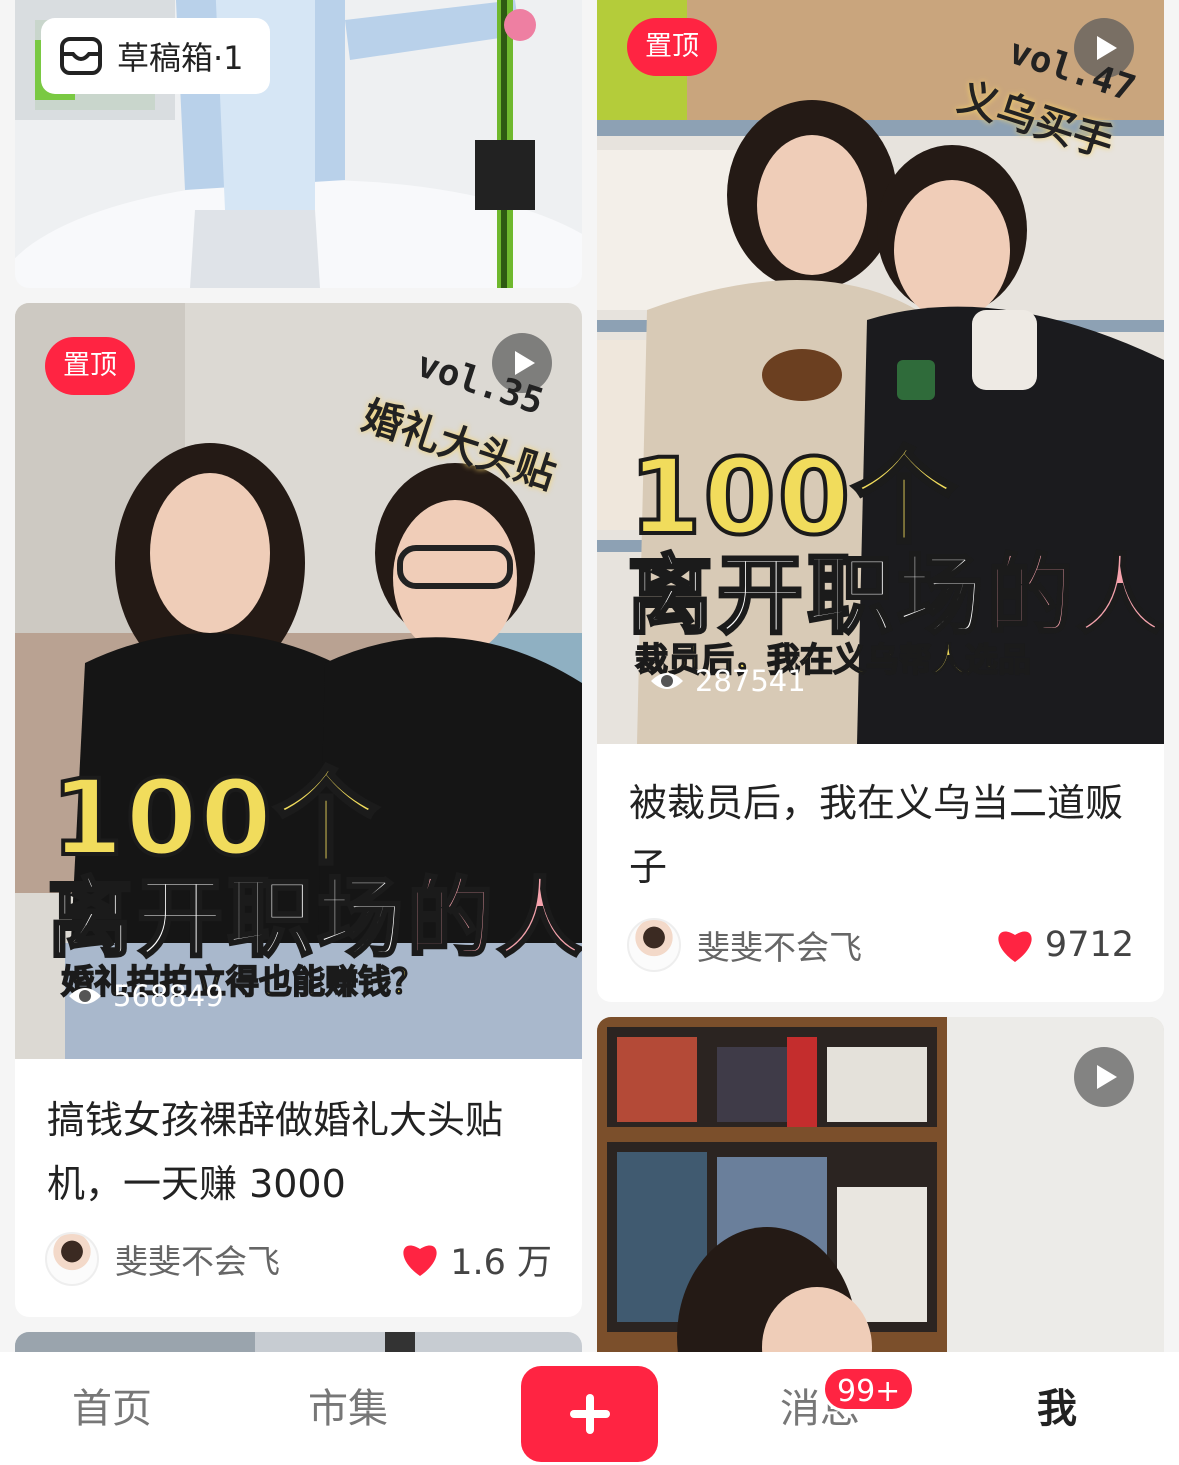  What do you see at coordinates (880, 1184) in the screenshot?
I see `note-card-bookshelf` at bounding box center [880, 1184].